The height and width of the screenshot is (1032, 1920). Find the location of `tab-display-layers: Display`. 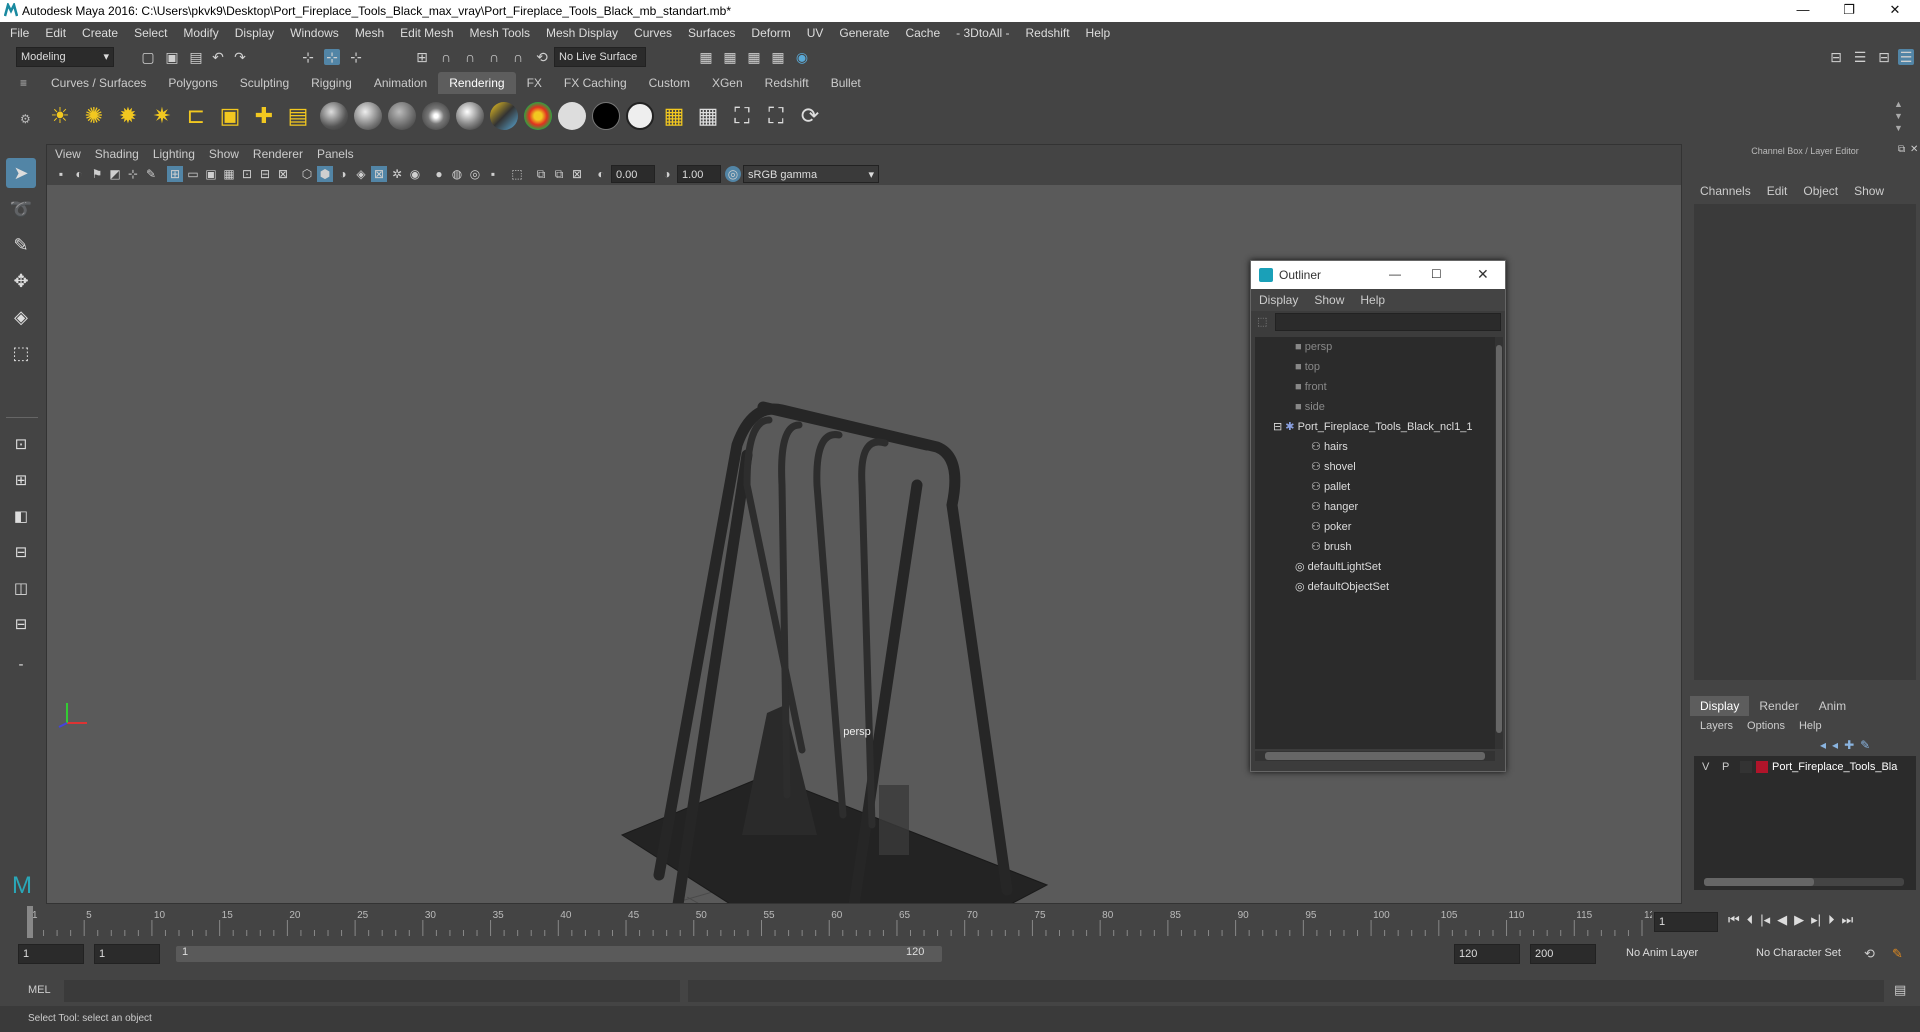

tab-display-layers: Display is located at coordinates (1720, 706).